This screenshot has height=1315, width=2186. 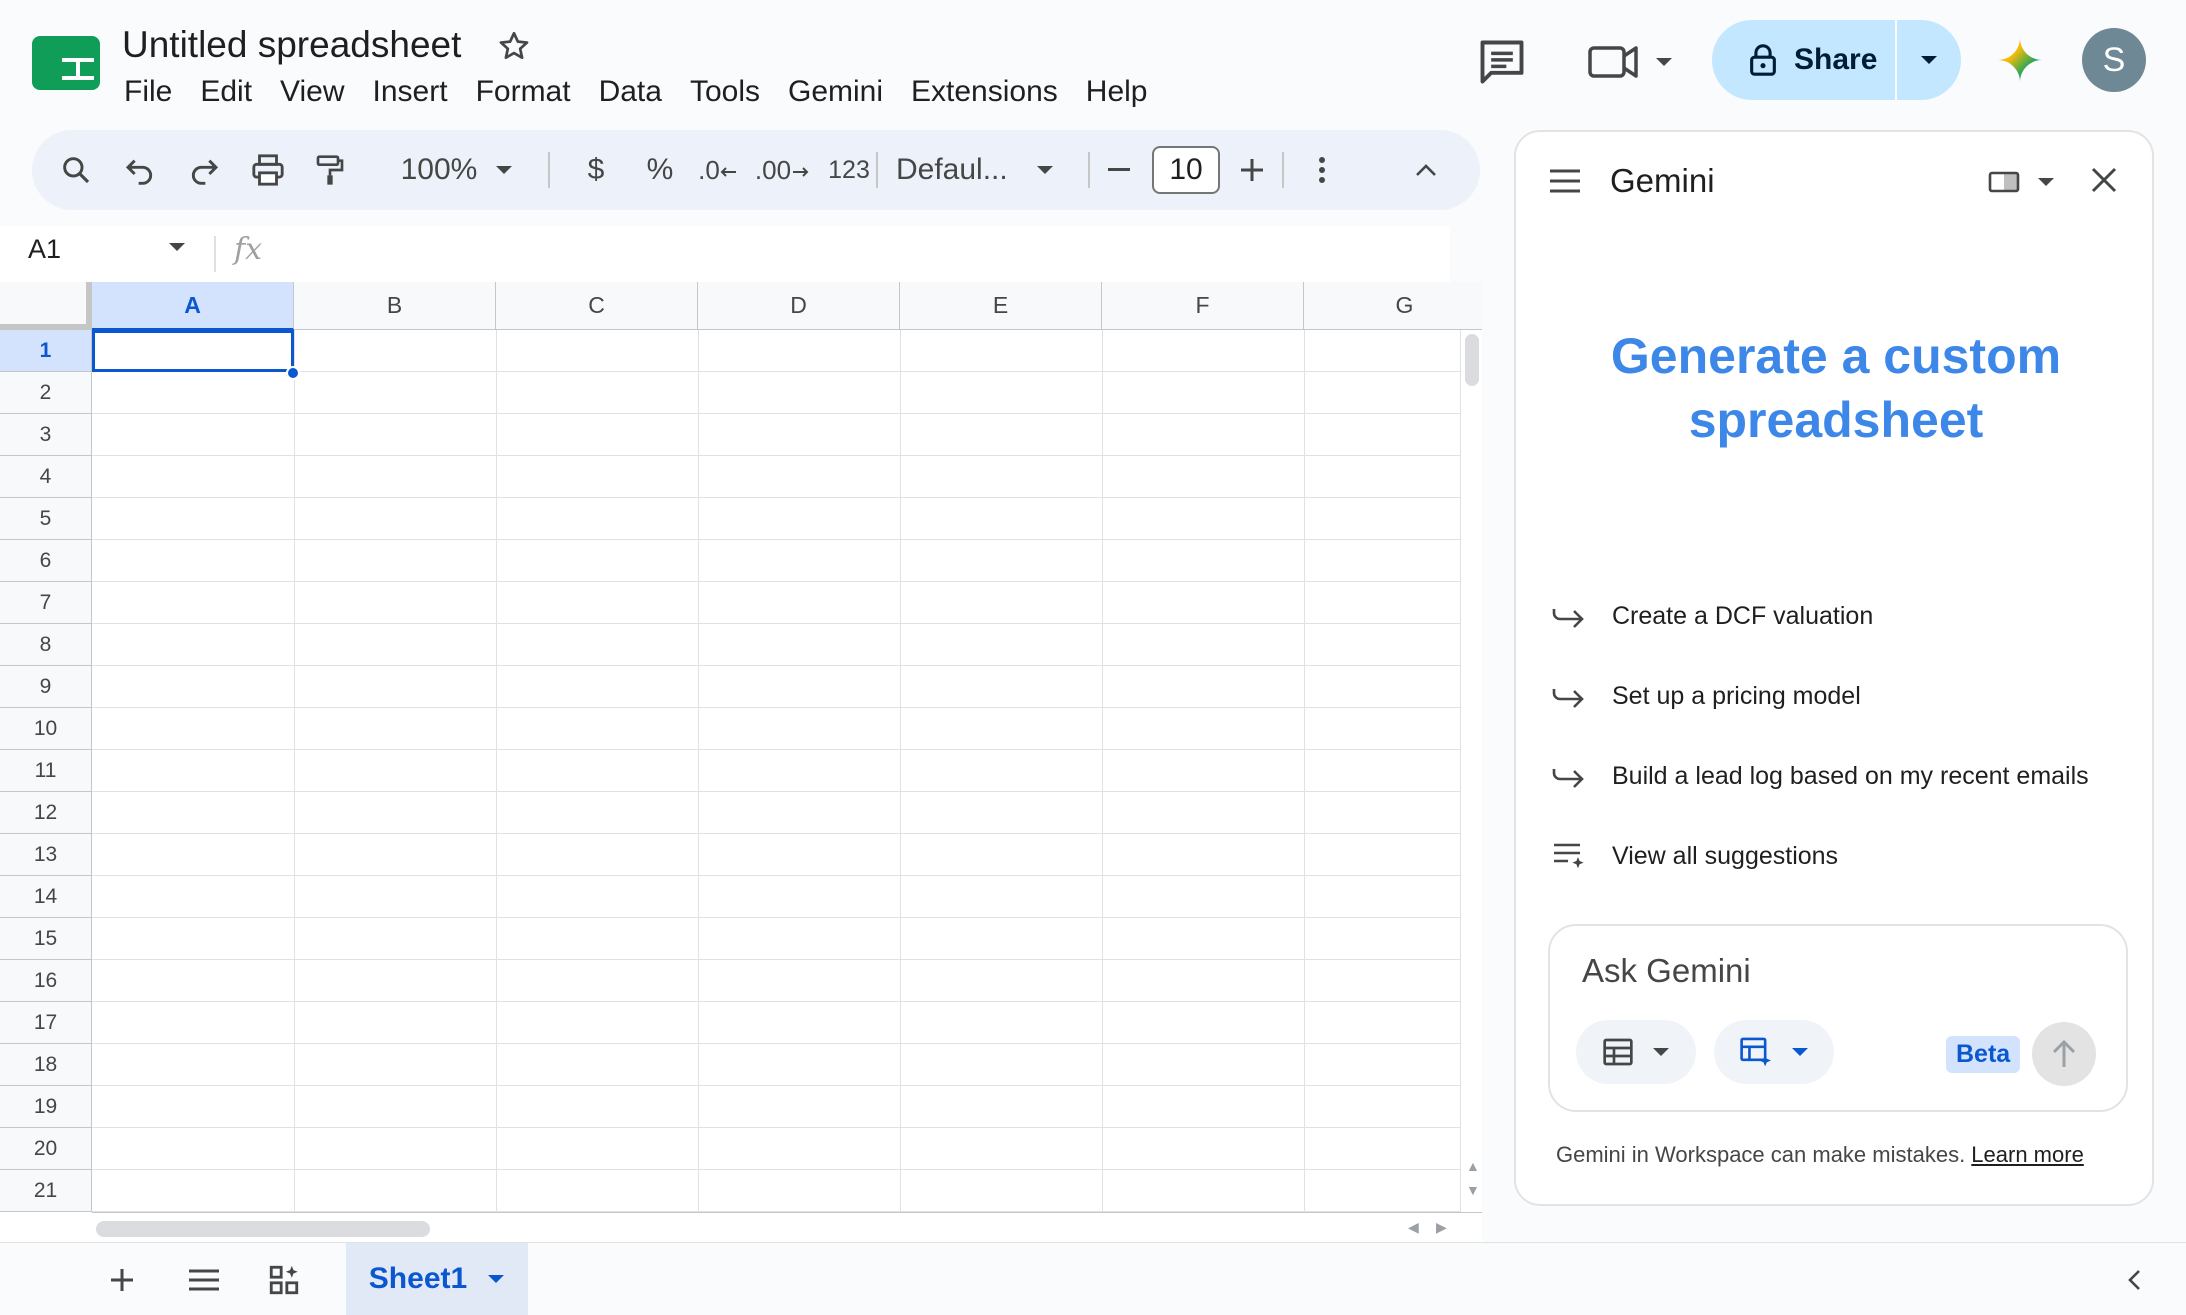 What do you see at coordinates (284, 1279) in the screenshot?
I see `explore-icon` at bounding box center [284, 1279].